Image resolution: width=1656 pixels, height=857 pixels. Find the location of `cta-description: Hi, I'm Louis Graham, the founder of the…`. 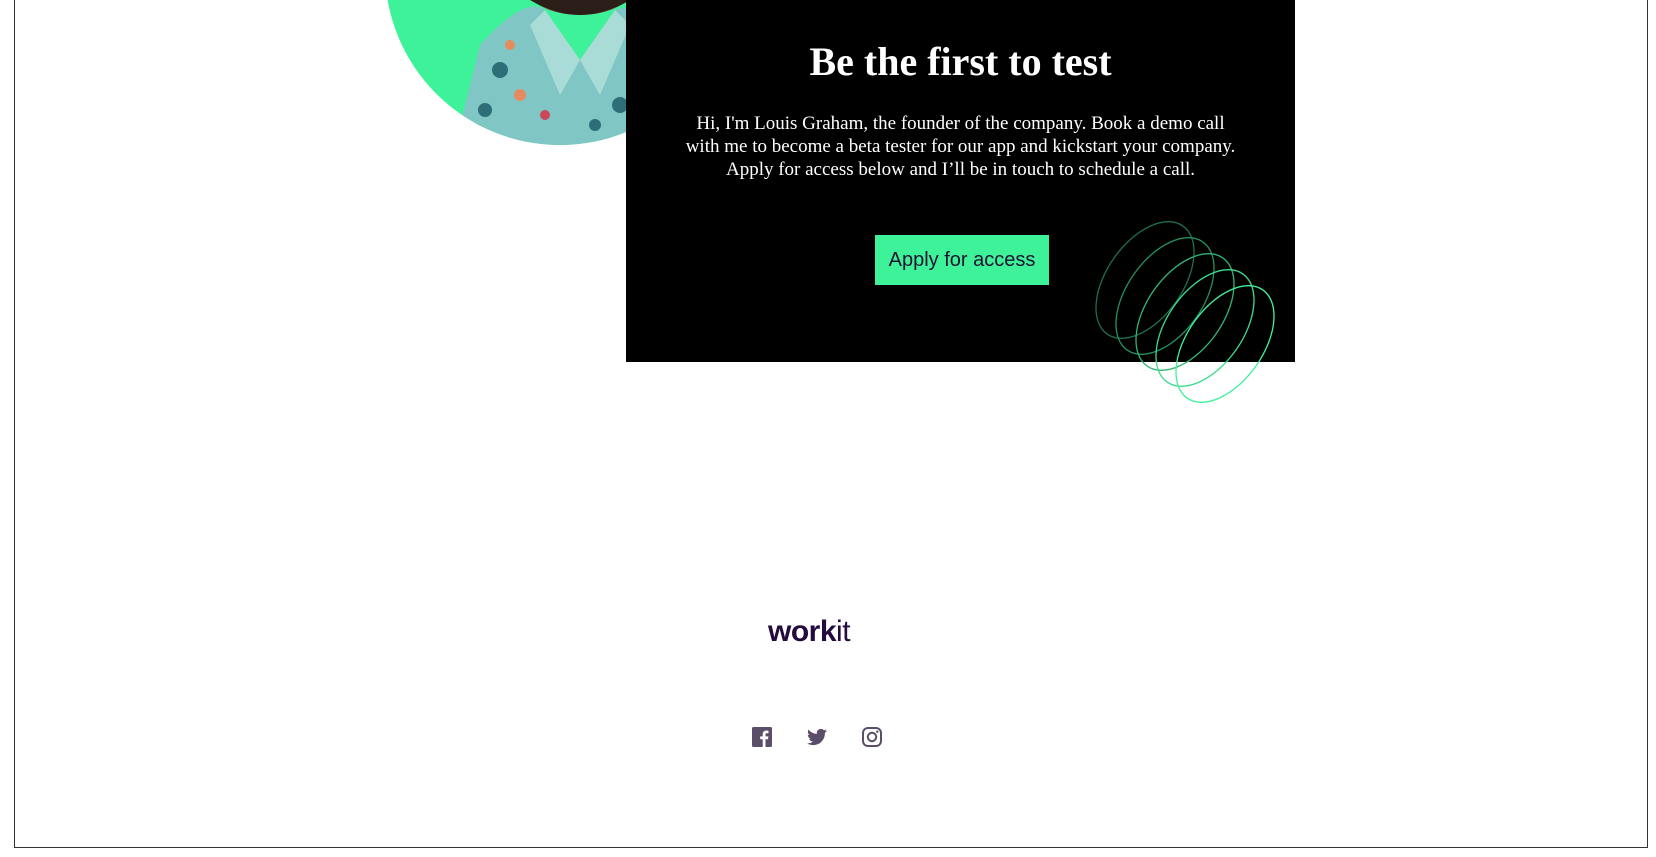

cta-description: Hi, I'm Louis Graham, the founder of the… is located at coordinates (960, 146).